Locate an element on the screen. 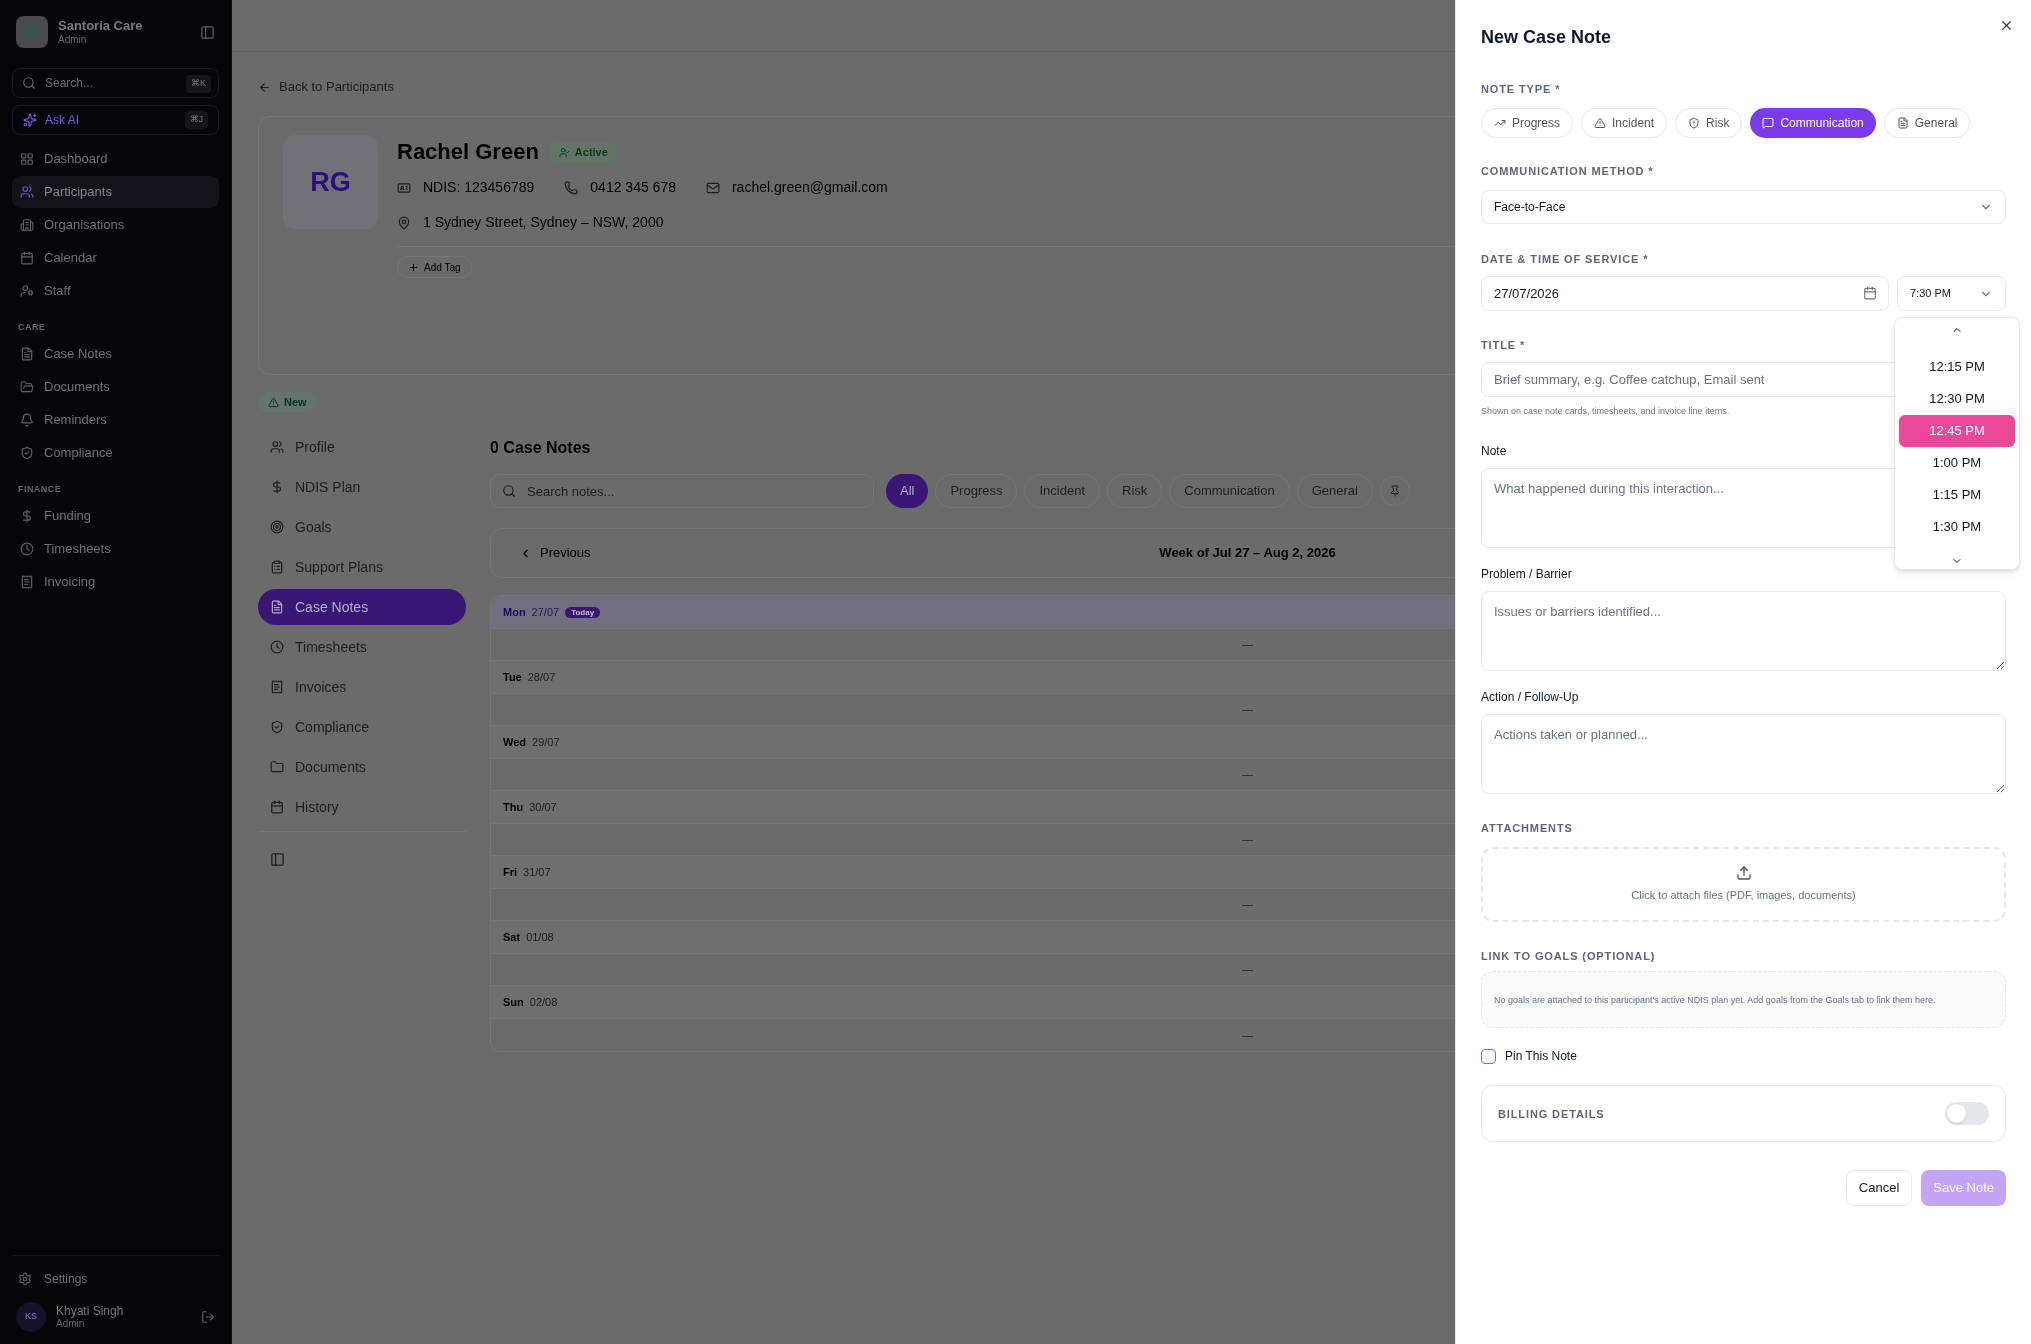  user-check-icon is located at coordinates (564, 152).